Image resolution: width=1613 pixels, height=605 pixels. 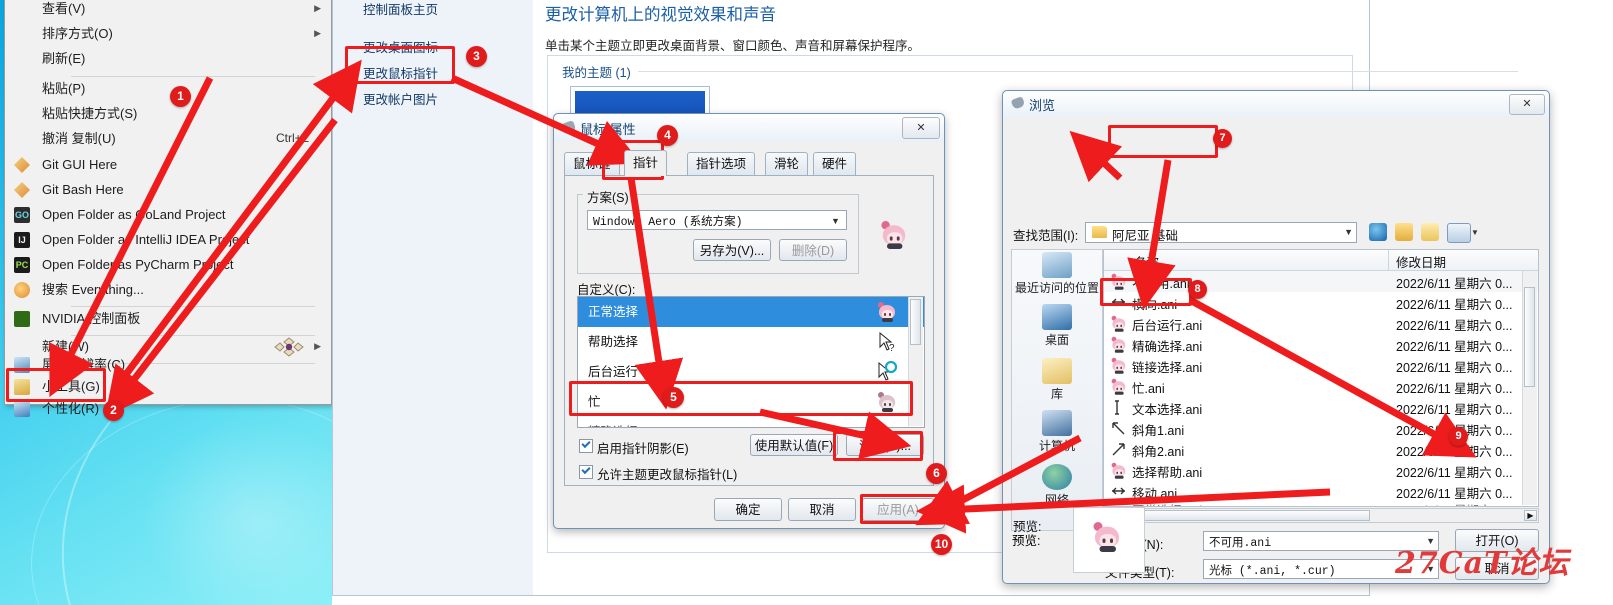 What do you see at coordinates (741, 398) in the screenshot?
I see `highlight-busy-row` at bounding box center [741, 398].